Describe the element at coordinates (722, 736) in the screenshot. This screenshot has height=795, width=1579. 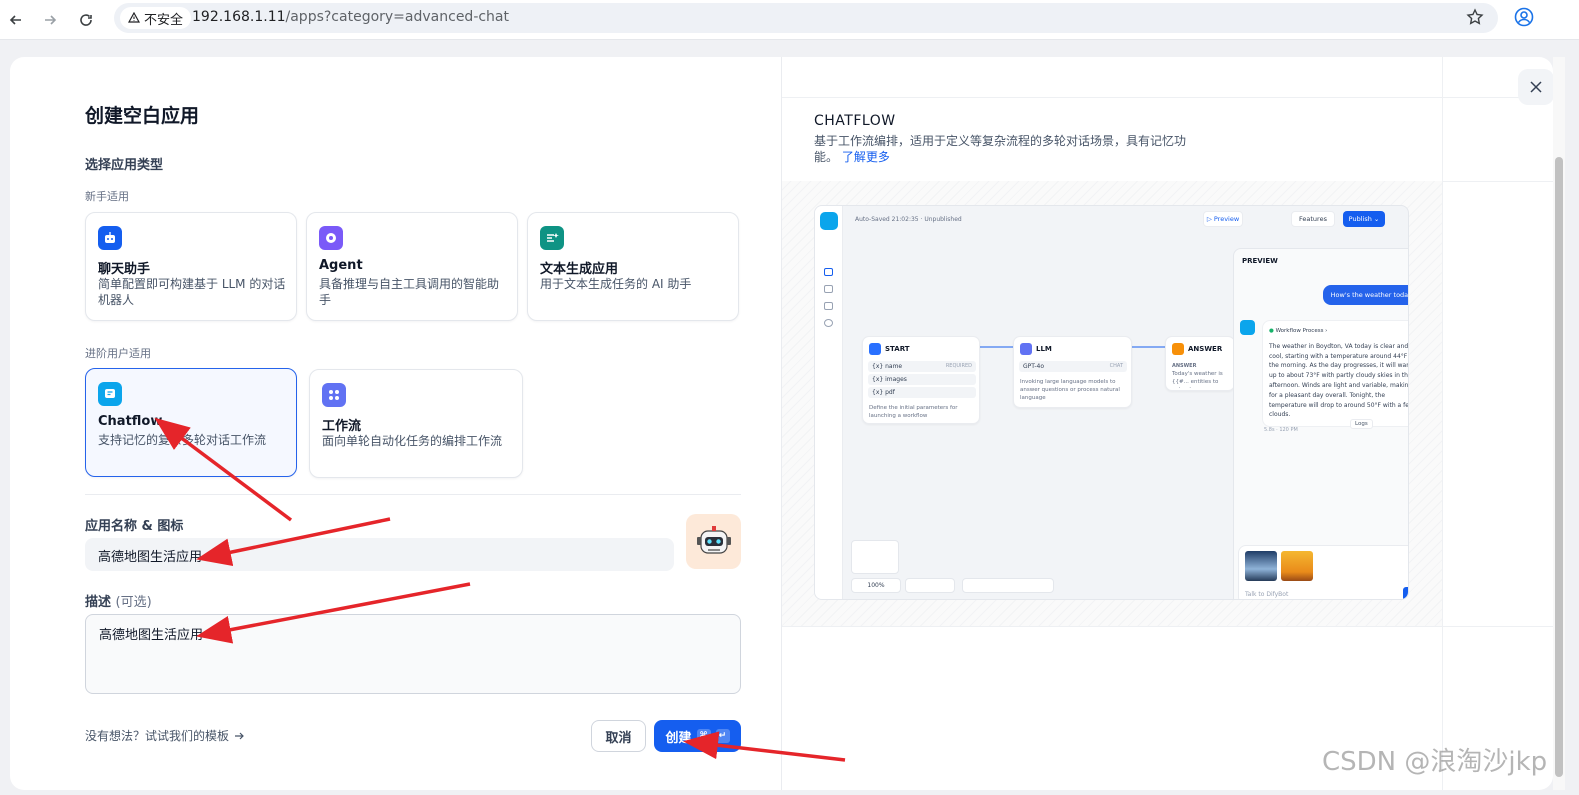
I see `enter-key-icon: ↵` at that location.